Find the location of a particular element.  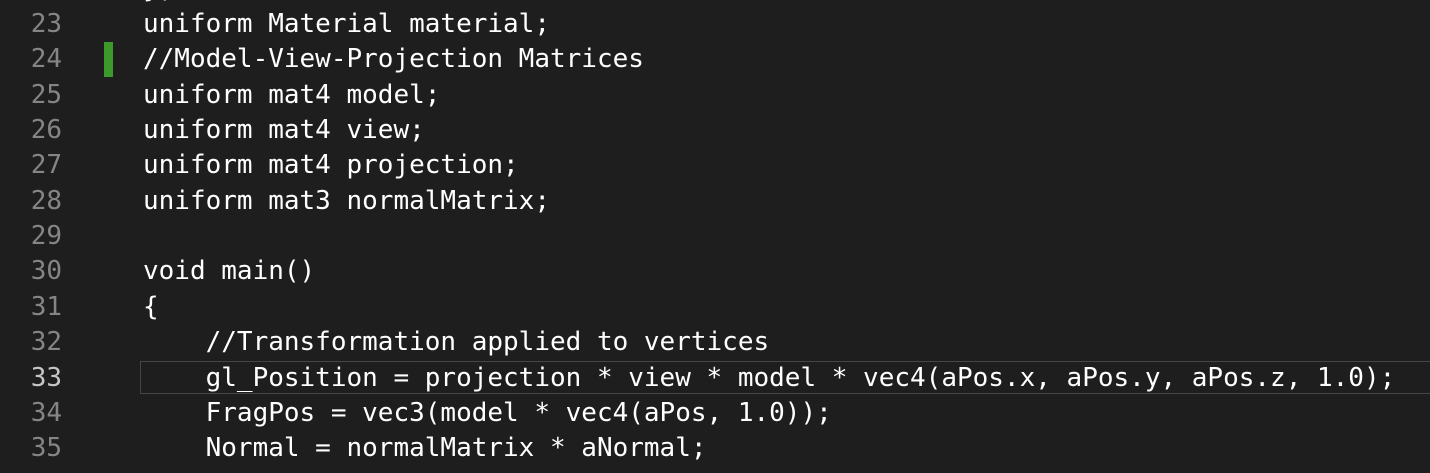

code-line: 23 uniform Material material; is located at coordinates (715, 24).